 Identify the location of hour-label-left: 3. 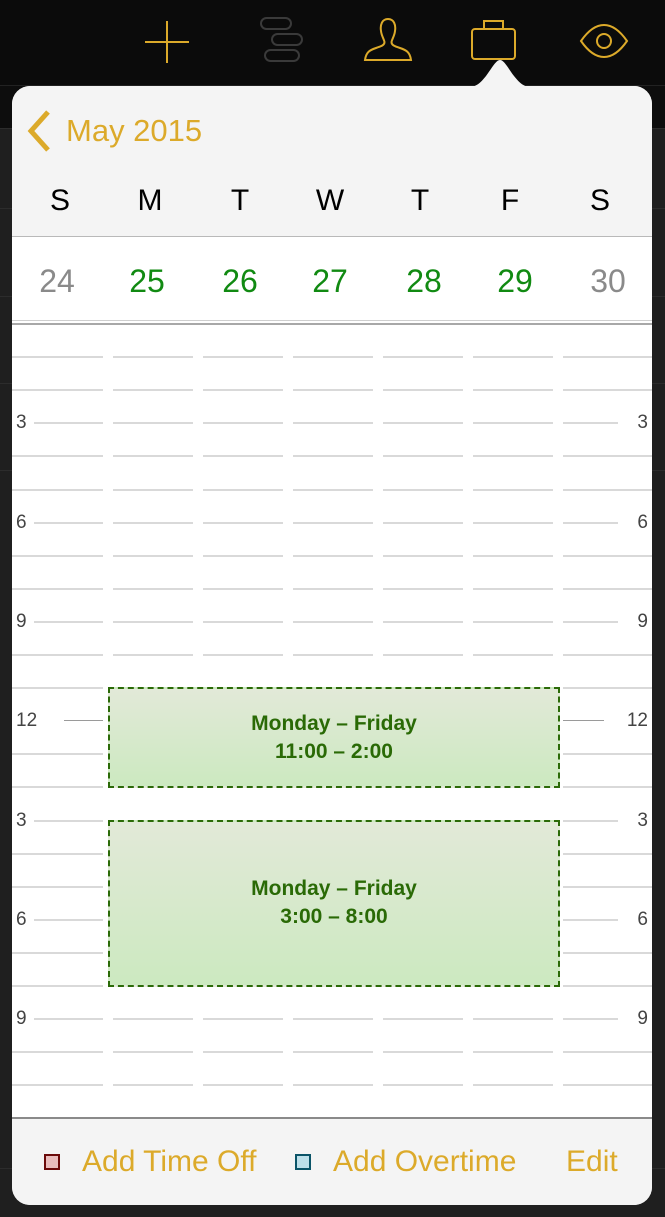
(21, 423).